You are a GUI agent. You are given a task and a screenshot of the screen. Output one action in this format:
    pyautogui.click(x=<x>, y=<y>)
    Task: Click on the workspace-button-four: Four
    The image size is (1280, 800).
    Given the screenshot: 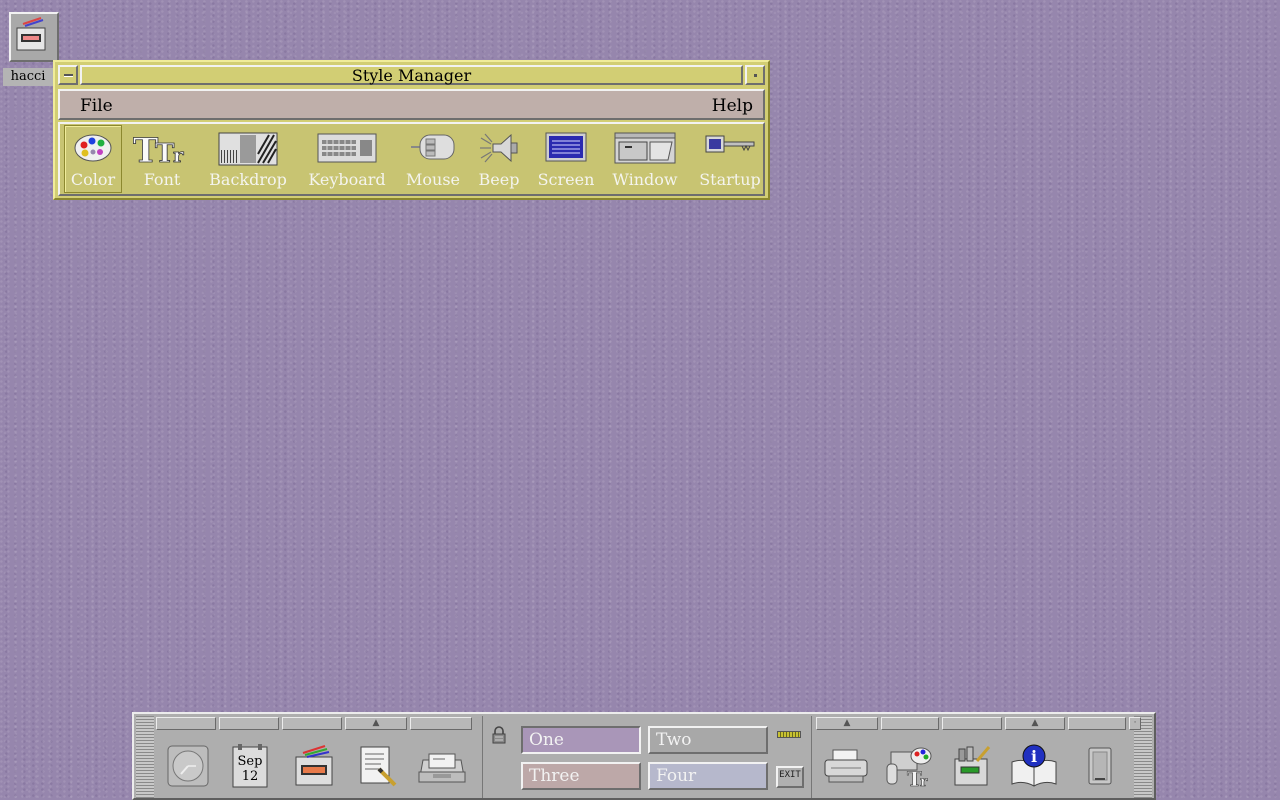 What is the action you would take?
    pyautogui.click(x=708, y=776)
    